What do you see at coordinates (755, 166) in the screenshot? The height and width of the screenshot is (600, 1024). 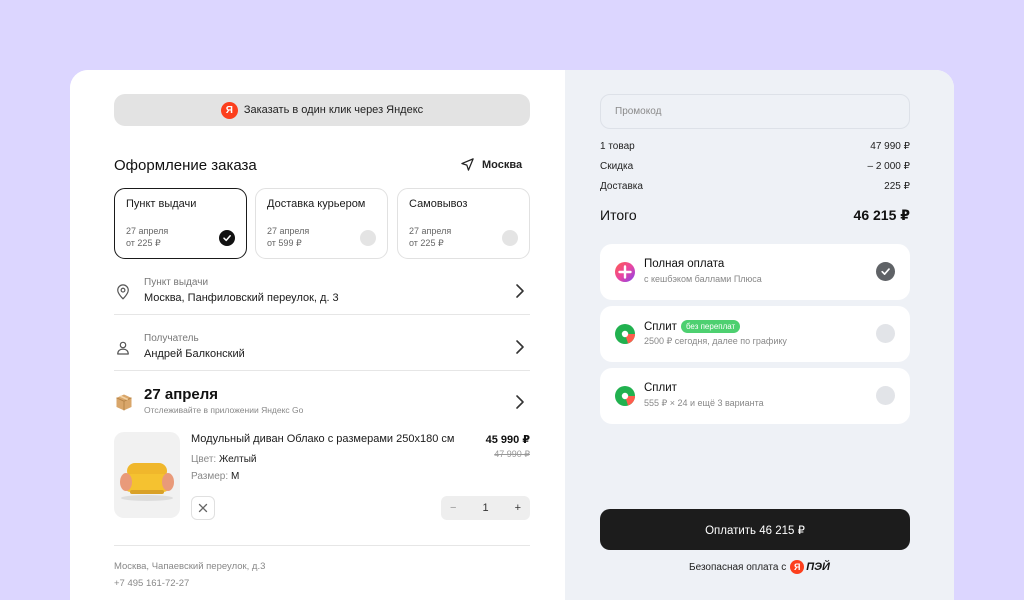 I see `summary-row: Скидка – 2 000 ₽` at bounding box center [755, 166].